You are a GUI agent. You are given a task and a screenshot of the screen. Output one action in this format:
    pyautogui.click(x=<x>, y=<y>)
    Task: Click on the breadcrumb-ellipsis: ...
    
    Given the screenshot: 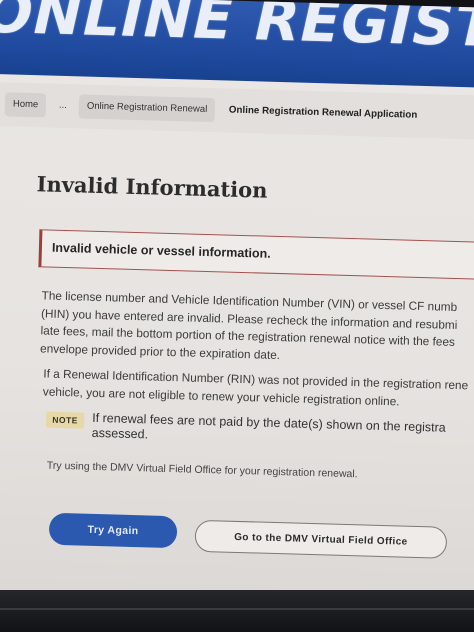 What is the action you would take?
    pyautogui.click(x=63, y=106)
    